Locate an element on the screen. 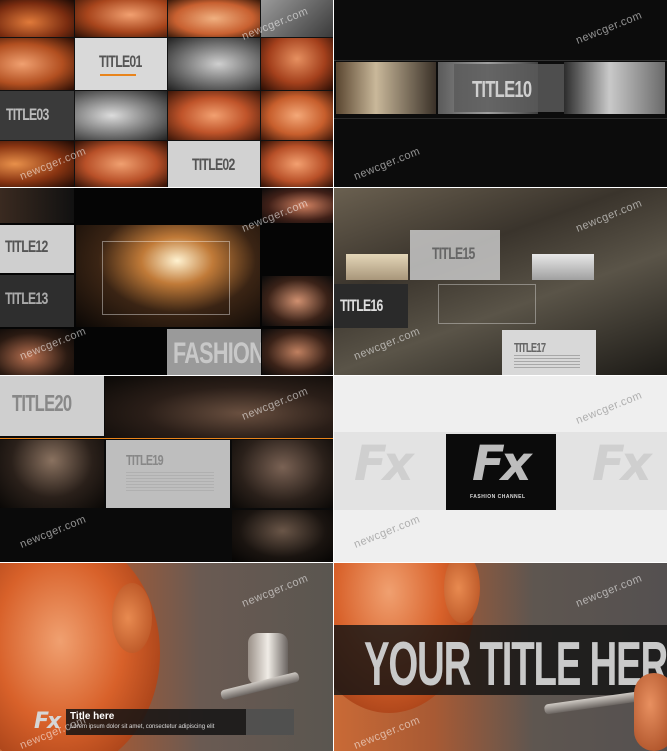 This screenshot has height=751, width=667. title-card: TITLE16 is located at coordinates (371, 306).